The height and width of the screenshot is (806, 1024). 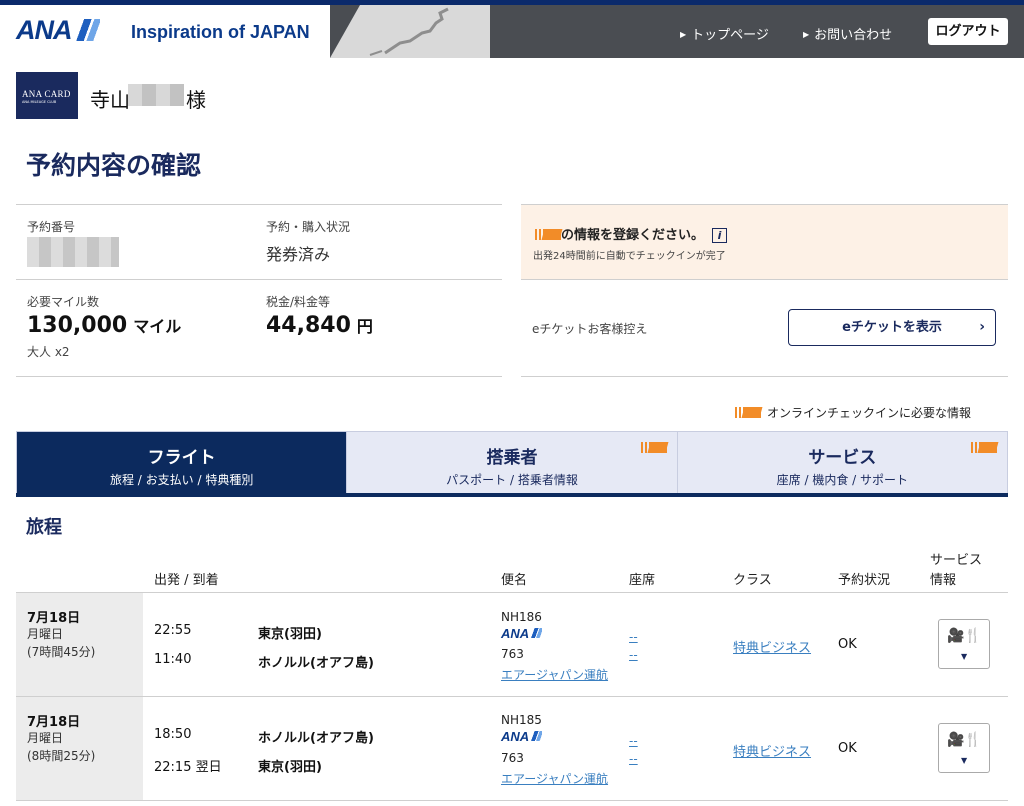 I want to click on miles-label: 必要マイル数, so click(x=63, y=302).